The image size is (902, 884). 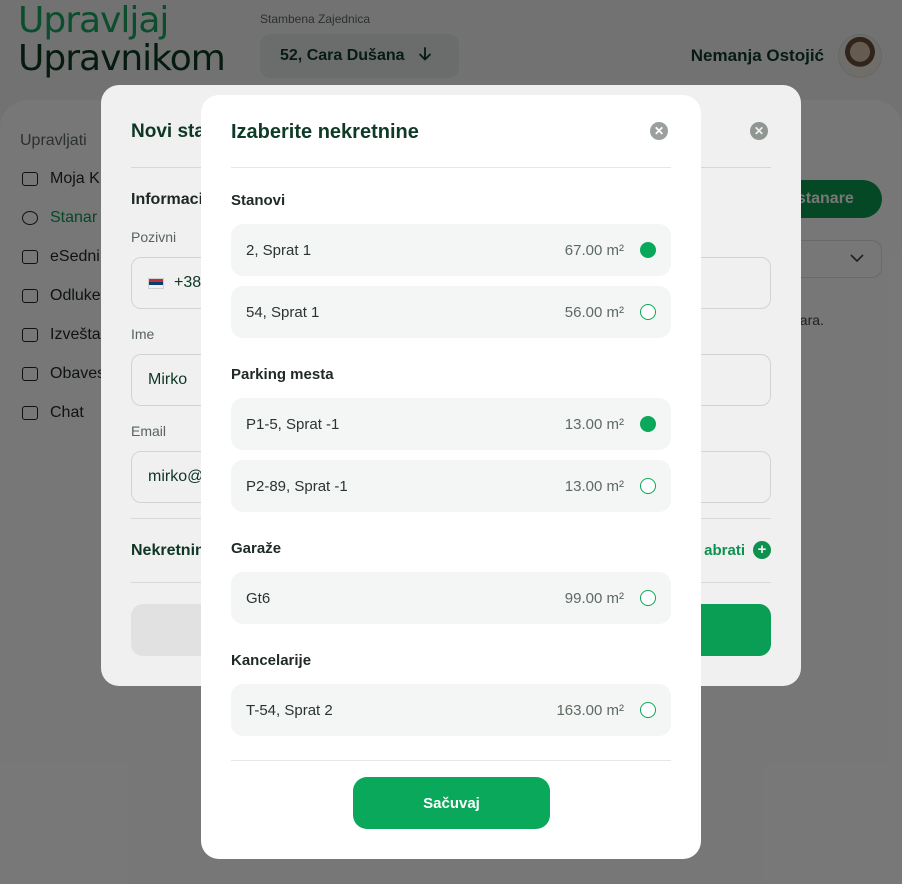 What do you see at coordinates (594, 598) in the screenshot?
I see `property-area: 99.00 m²` at bounding box center [594, 598].